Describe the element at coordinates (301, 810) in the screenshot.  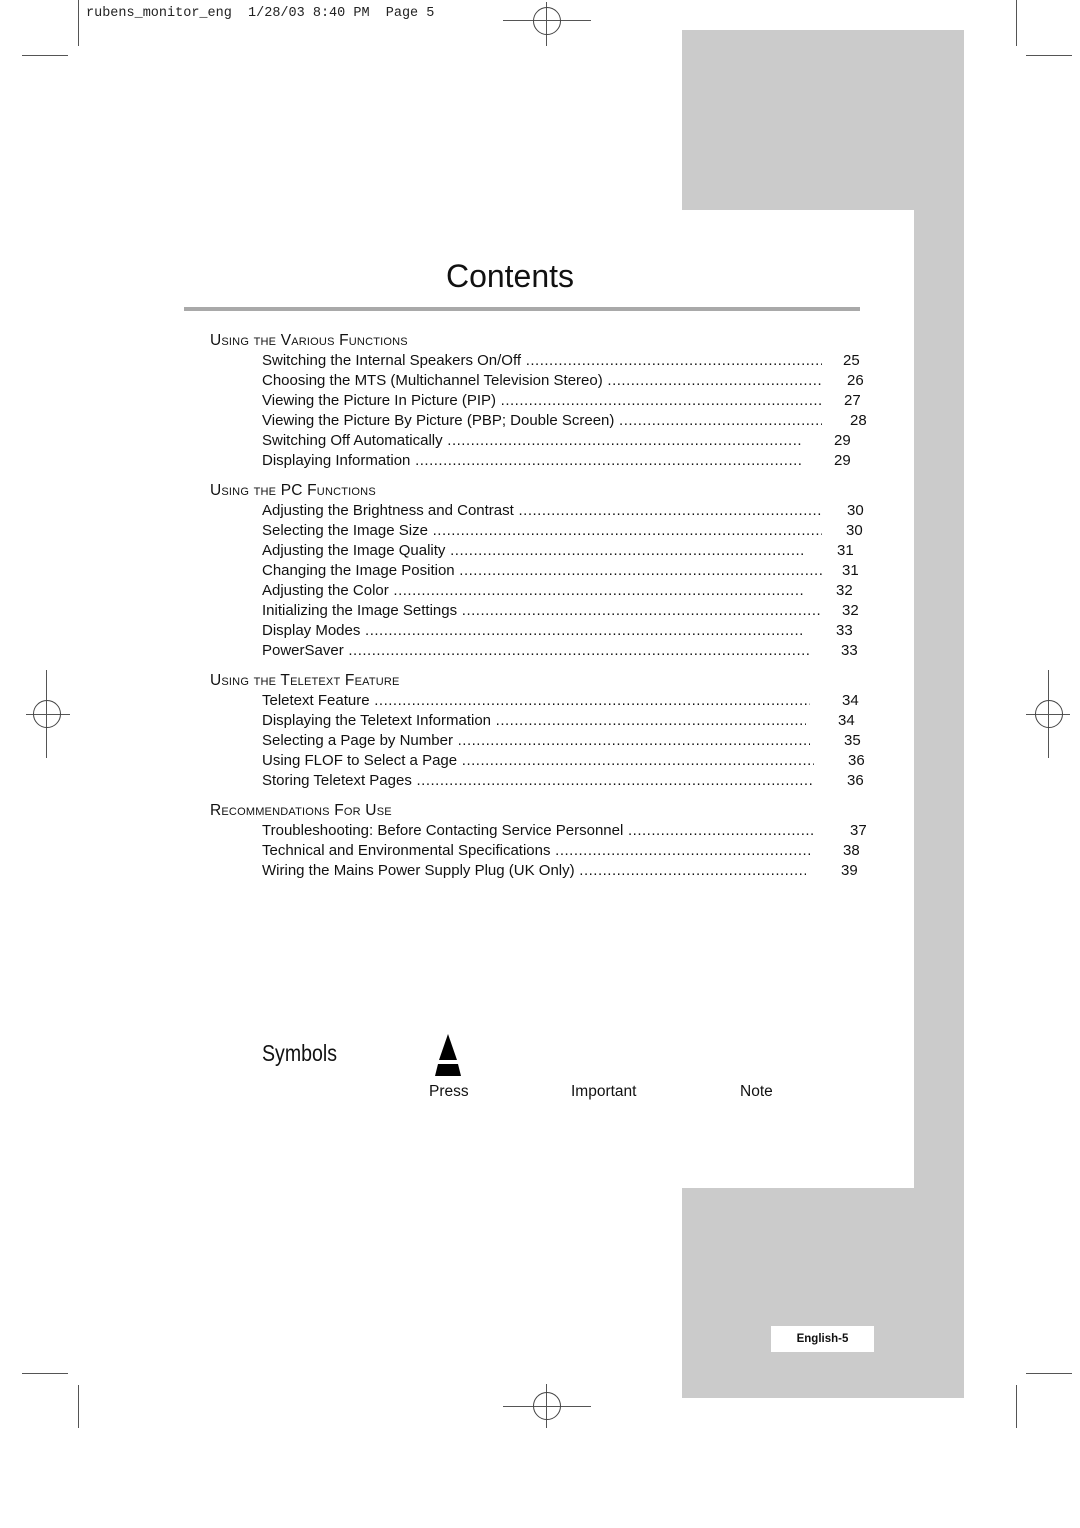
I see `section-heading: Recommendations For Use` at that location.